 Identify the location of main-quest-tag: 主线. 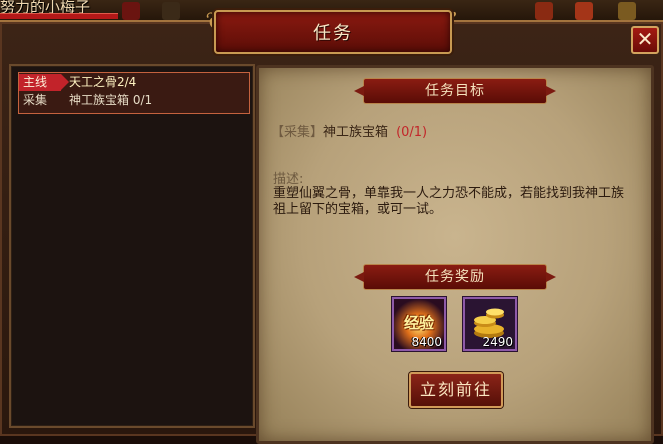
(44, 82).